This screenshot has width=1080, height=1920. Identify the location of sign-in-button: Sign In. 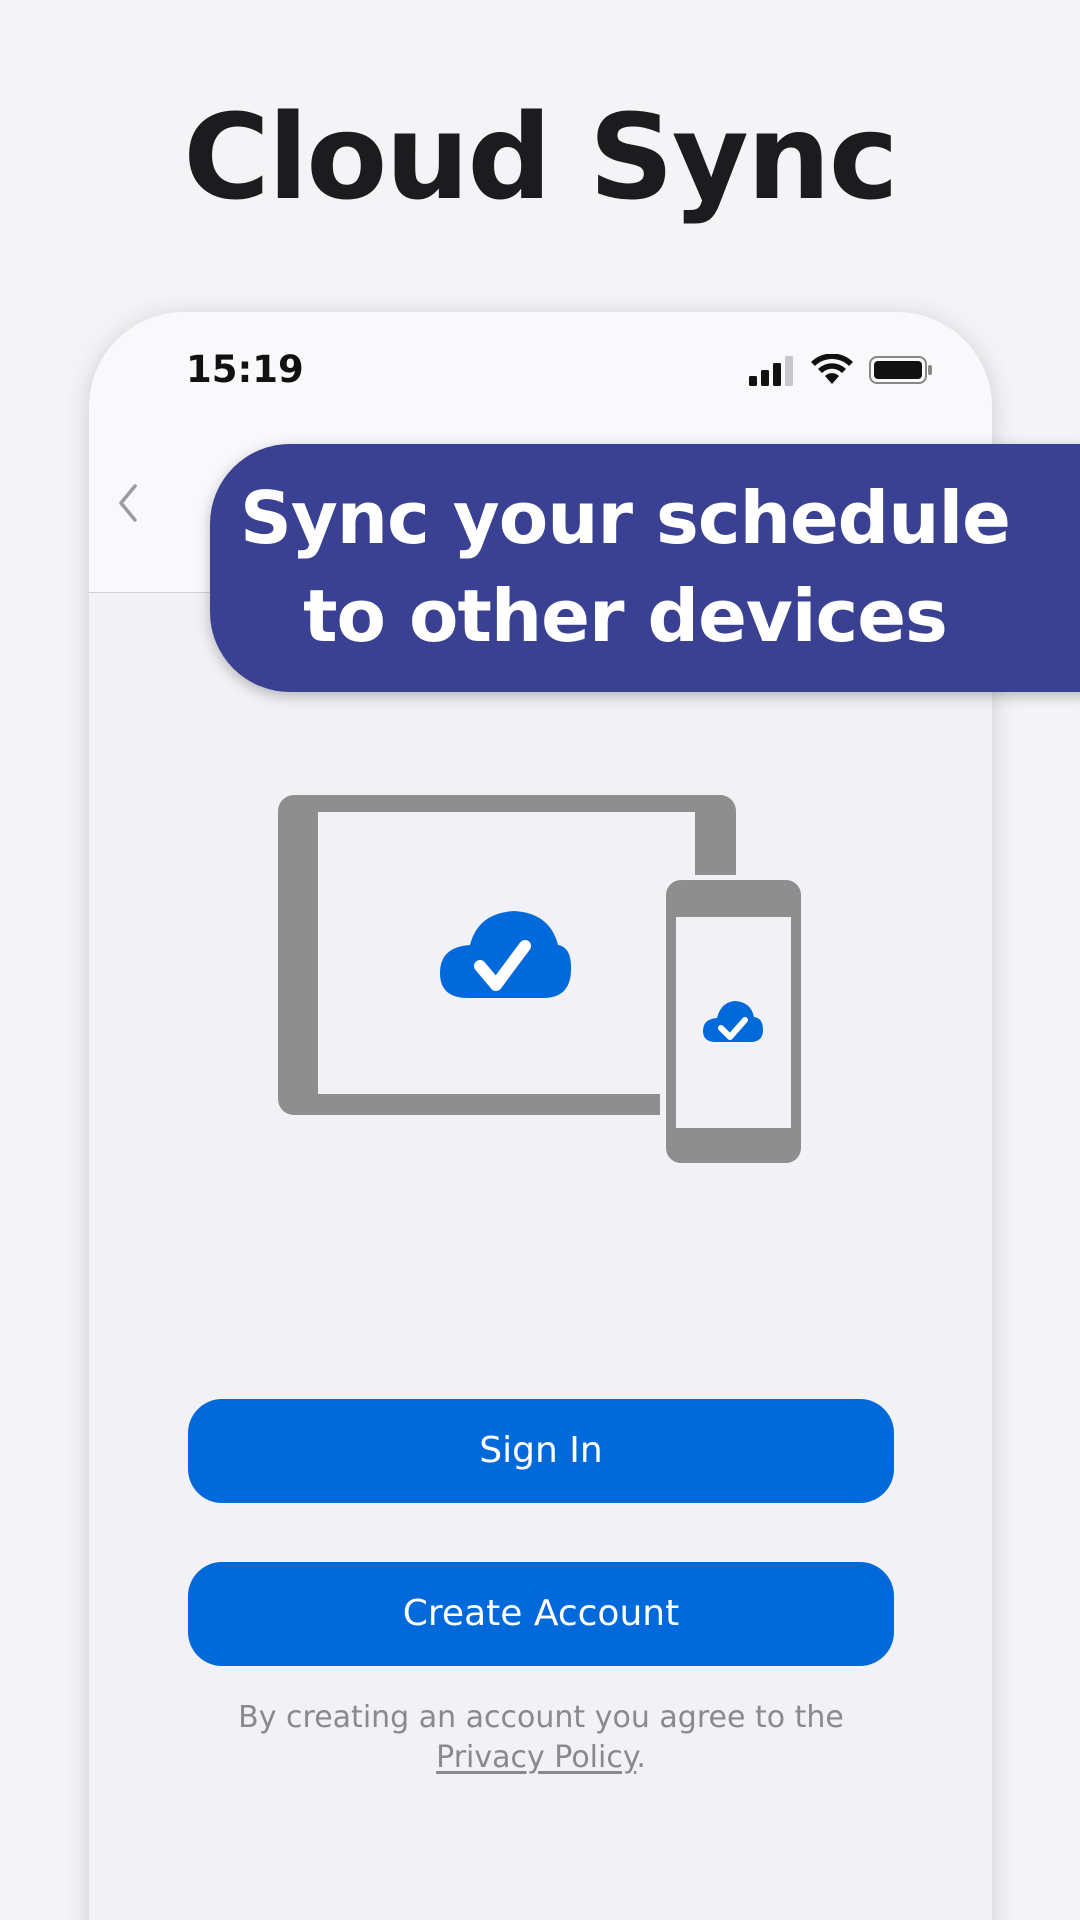
(541, 1451).